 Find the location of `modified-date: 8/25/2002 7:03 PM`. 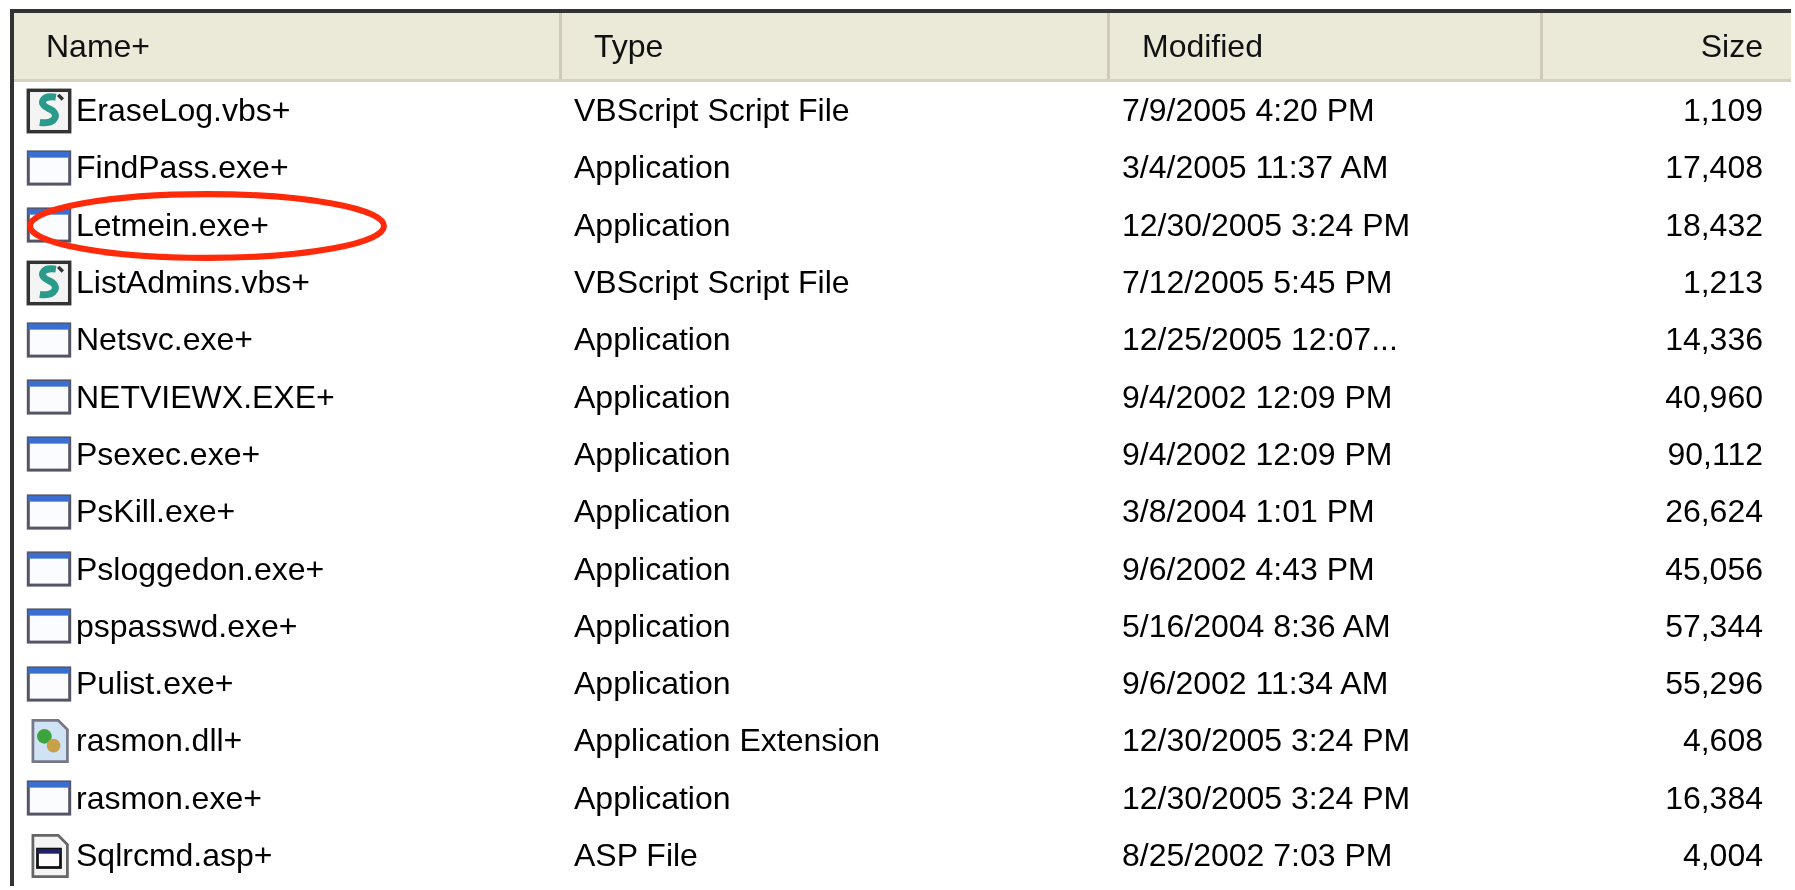

modified-date: 8/25/2002 7:03 PM is located at coordinates (1257, 855).